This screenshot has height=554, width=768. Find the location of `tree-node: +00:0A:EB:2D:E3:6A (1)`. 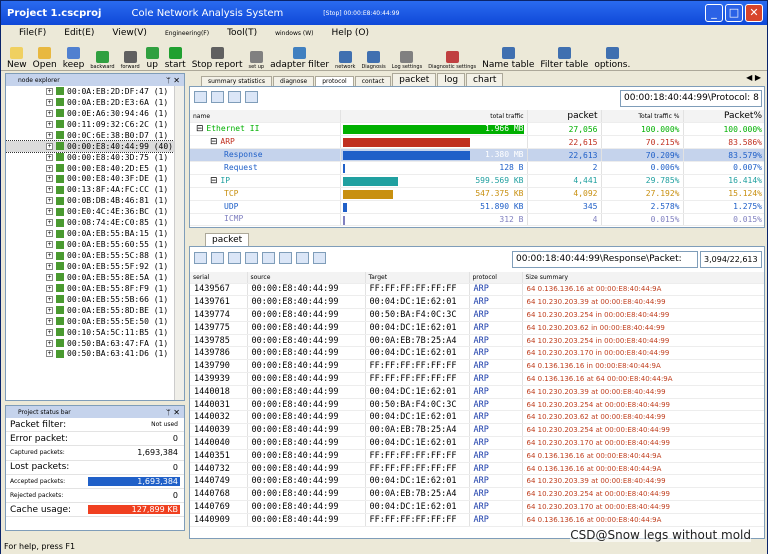

tree-node: +00:0A:EB:2D:E3:6A (1) is located at coordinates (95, 102).